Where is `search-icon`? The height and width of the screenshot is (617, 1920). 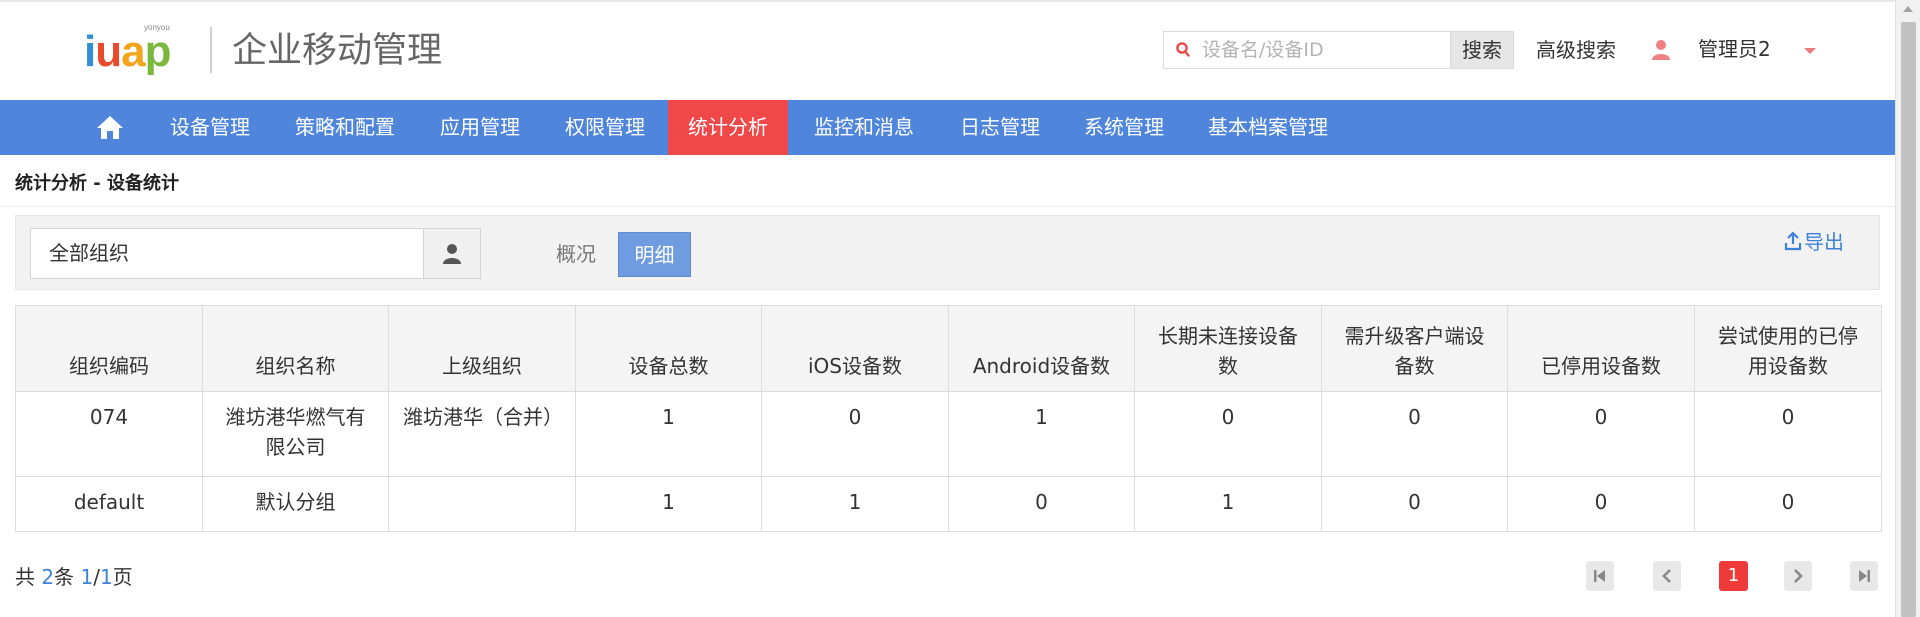
search-icon is located at coordinates (1183, 49).